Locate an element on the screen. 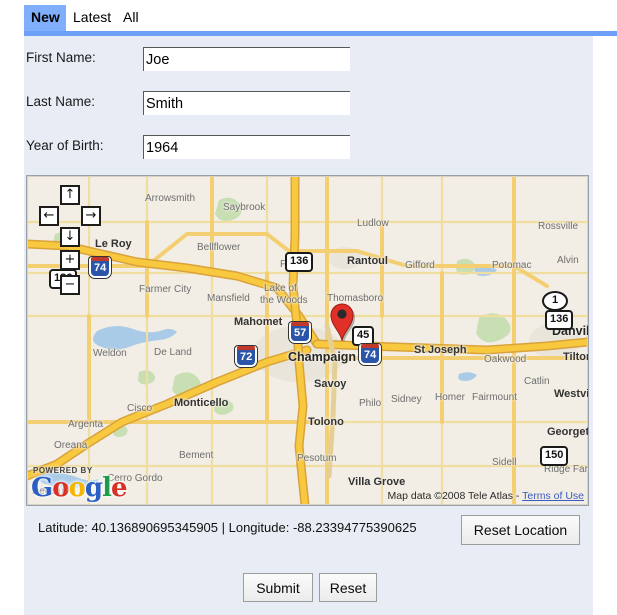  tab-new: New is located at coordinates (45, 18).